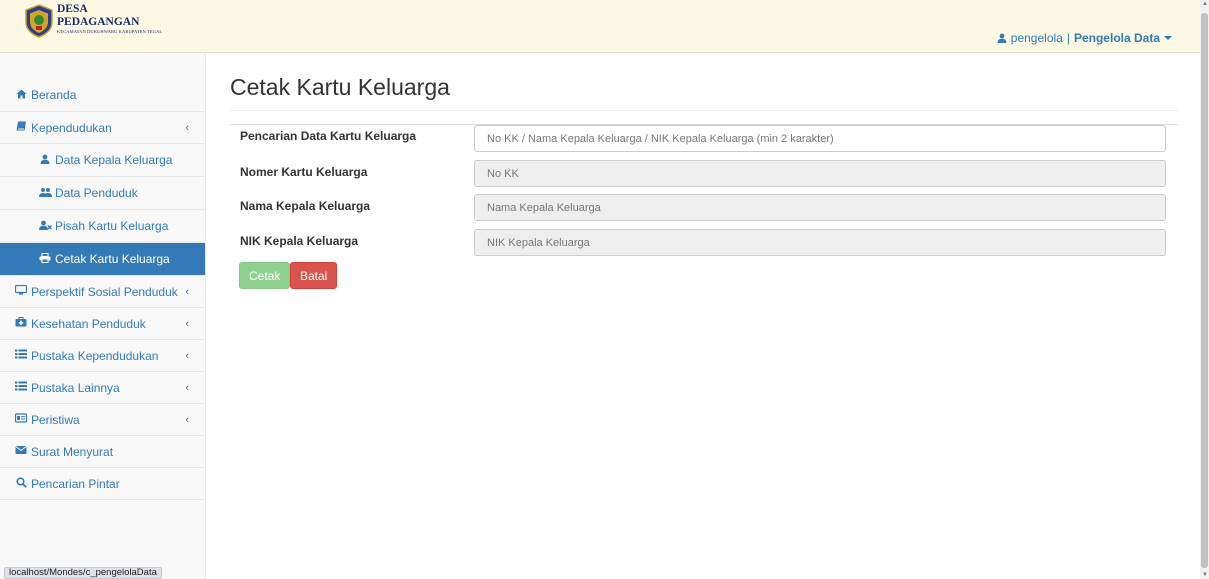  I want to click on scrollbar-thumb, so click(1204, 290).